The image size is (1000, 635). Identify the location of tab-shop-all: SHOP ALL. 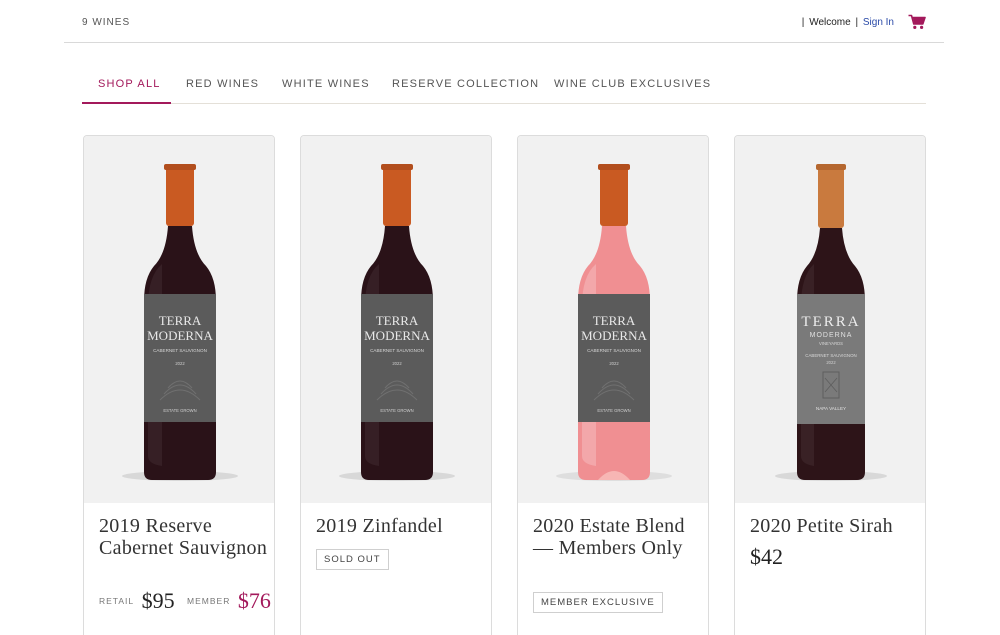
(129, 84).